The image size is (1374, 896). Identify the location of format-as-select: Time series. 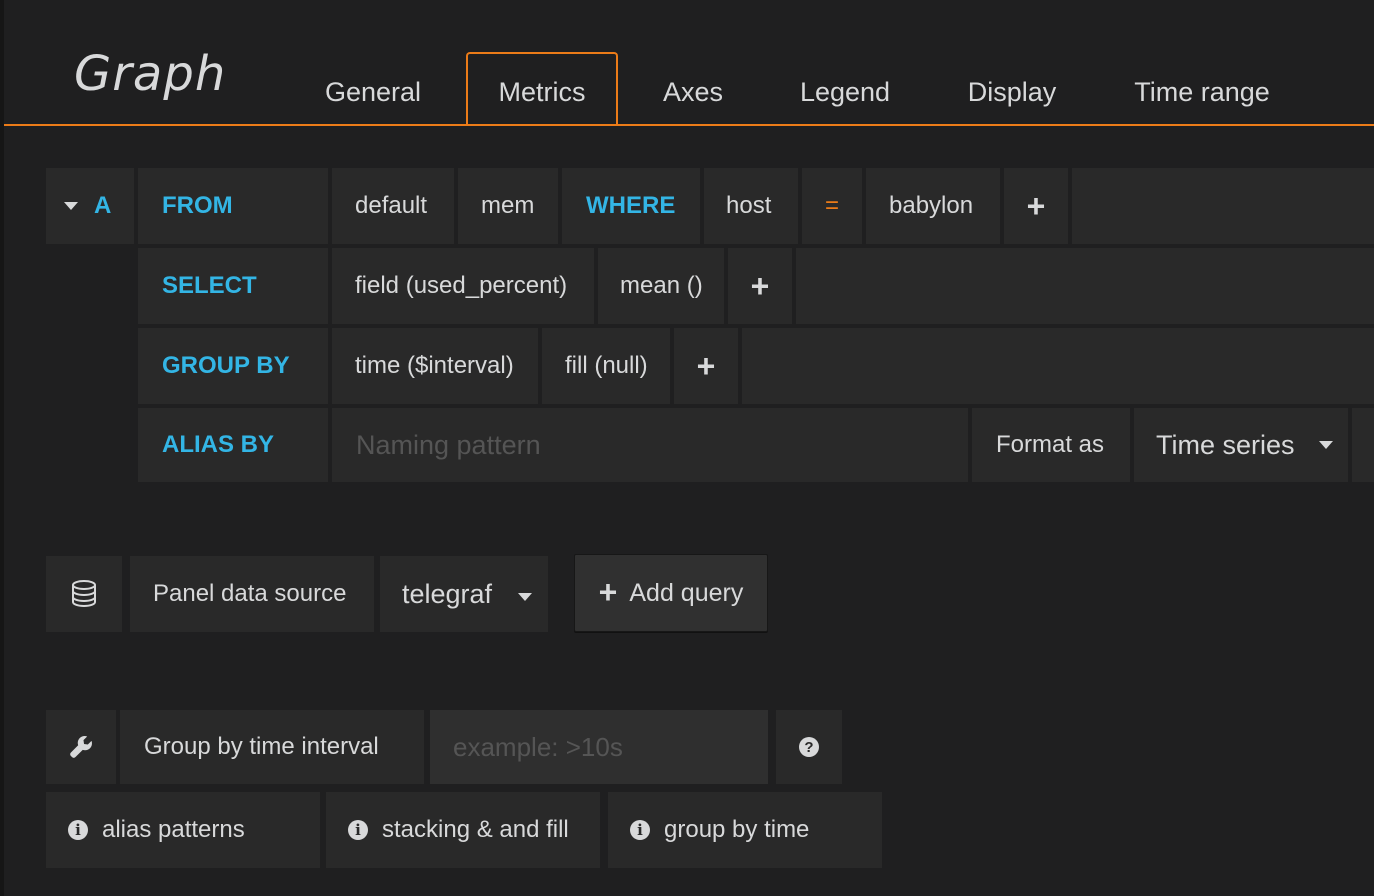
(1241, 445).